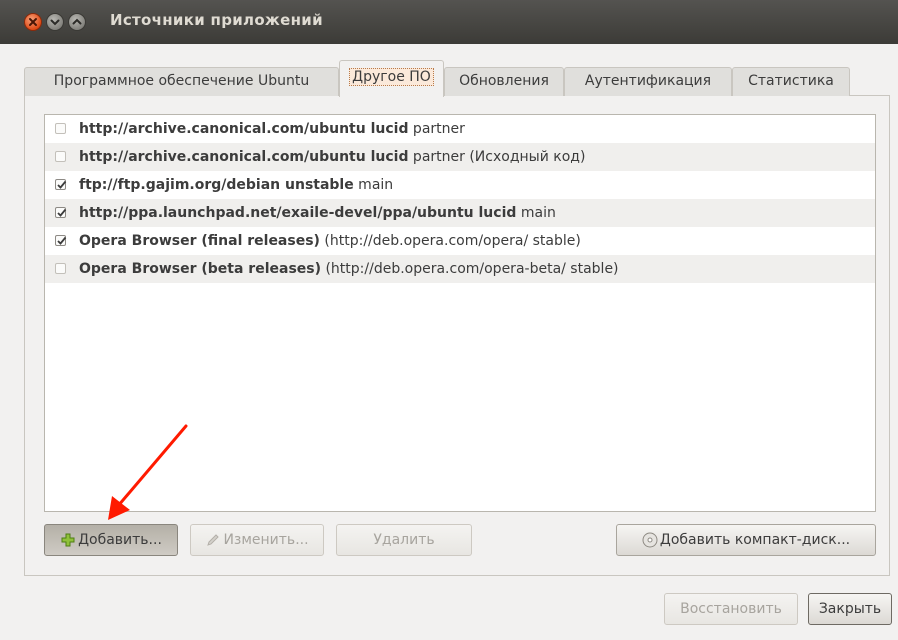  I want to click on cd-icon, so click(650, 540).